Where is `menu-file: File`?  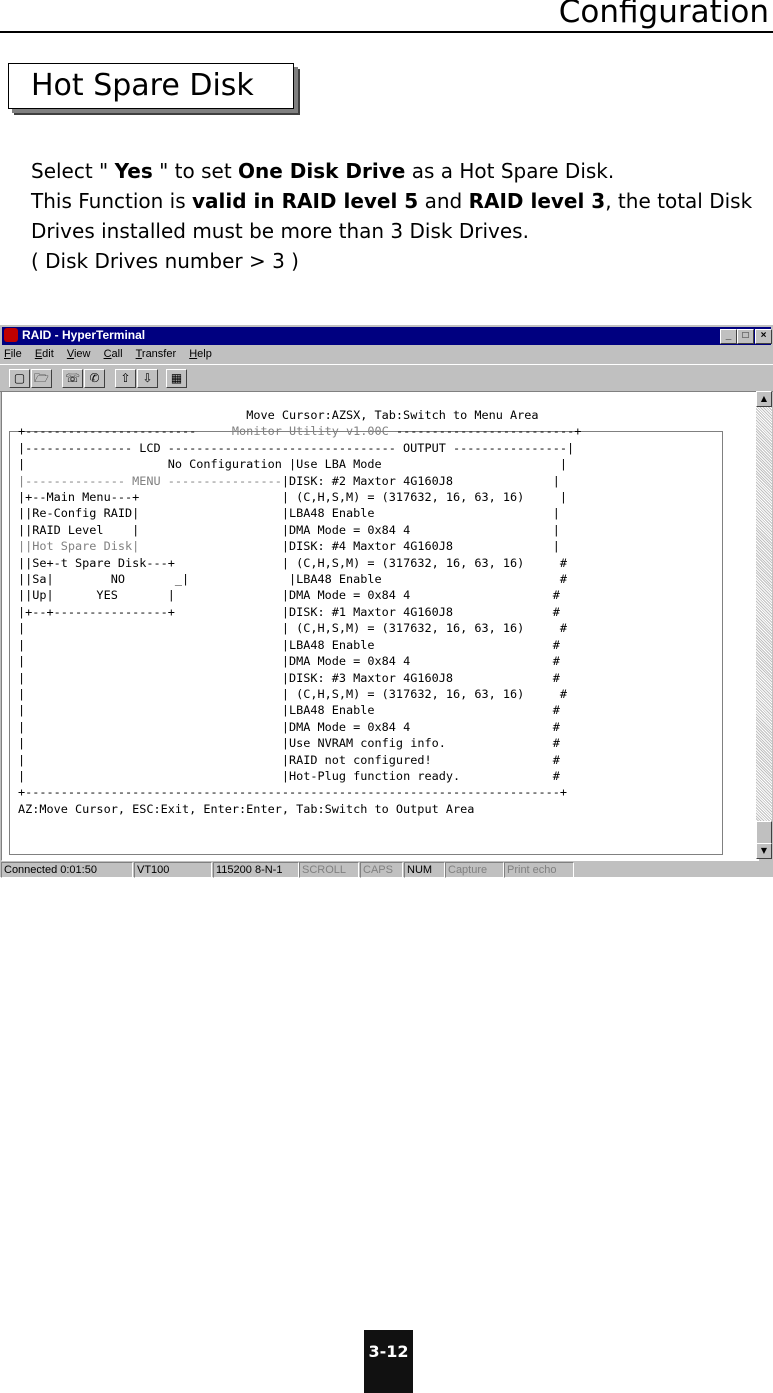
menu-file: File is located at coordinates (13, 354).